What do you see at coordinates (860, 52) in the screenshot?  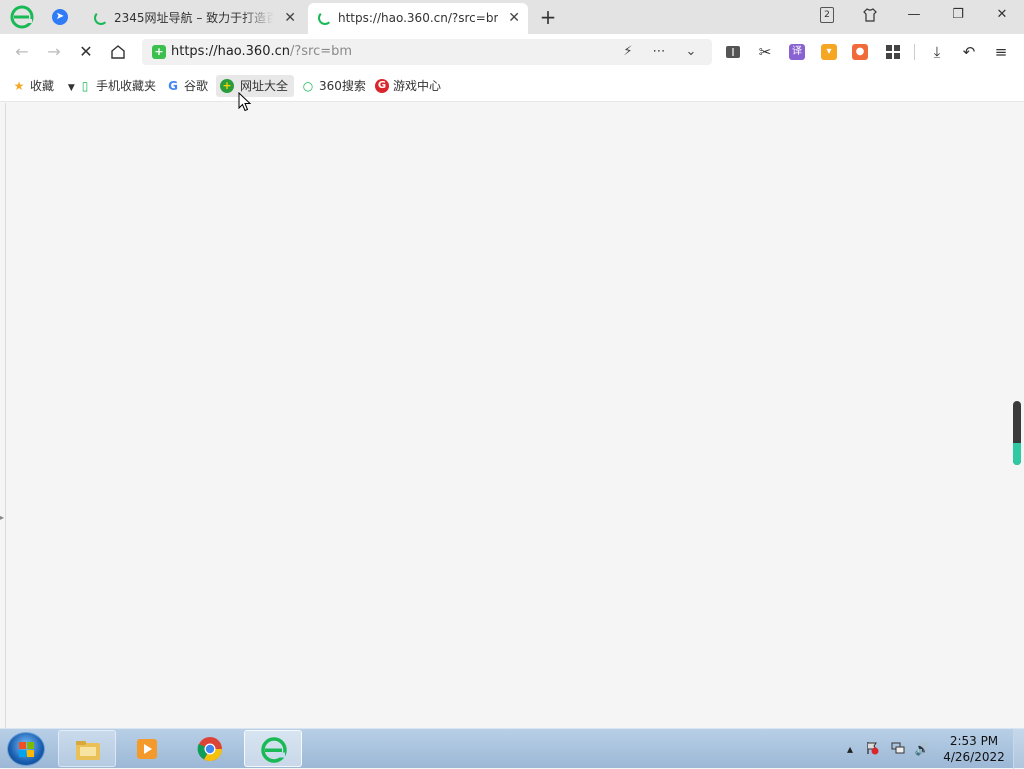 I see `game-controller-icon: ●` at bounding box center [860, 52].